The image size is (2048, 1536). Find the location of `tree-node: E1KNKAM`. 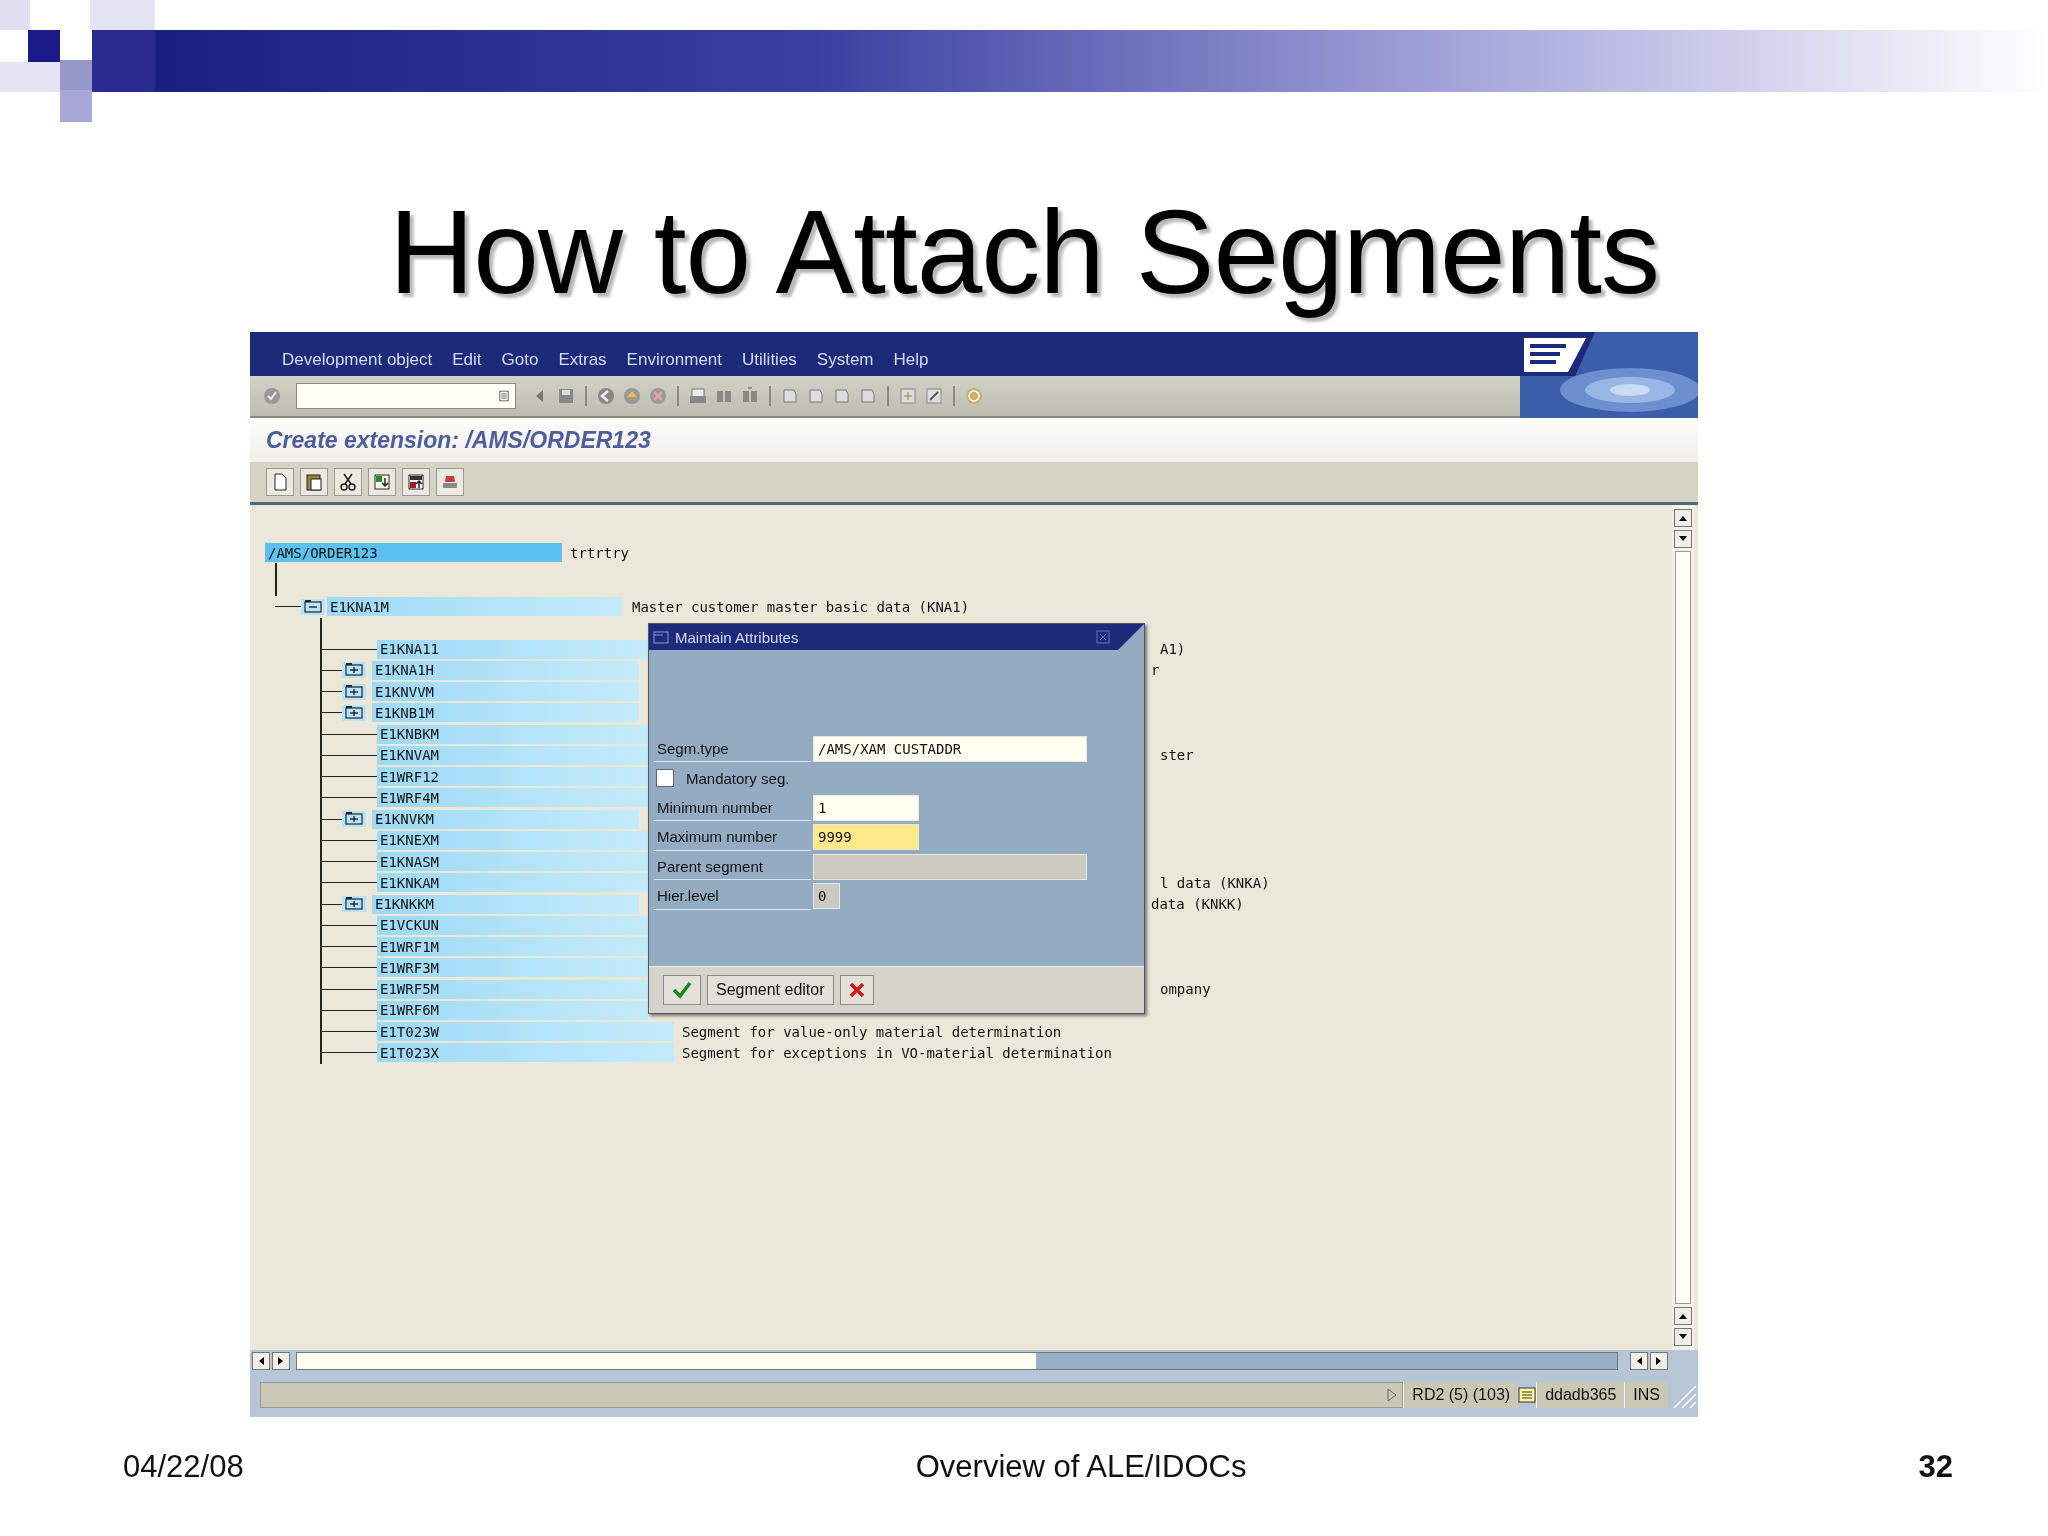

tree-node: E1KNKAM is located at coordinates (512, 883).